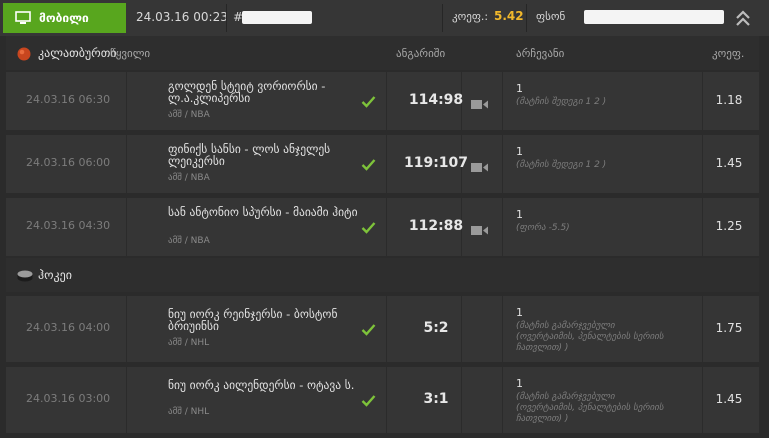  Describe the element at coordinates (384, 18) in the screenshot. I see `bet-header-bar: მობილი 24.03.16 00:23 # კოეფ.: 5.42 ფსონ` at that location.